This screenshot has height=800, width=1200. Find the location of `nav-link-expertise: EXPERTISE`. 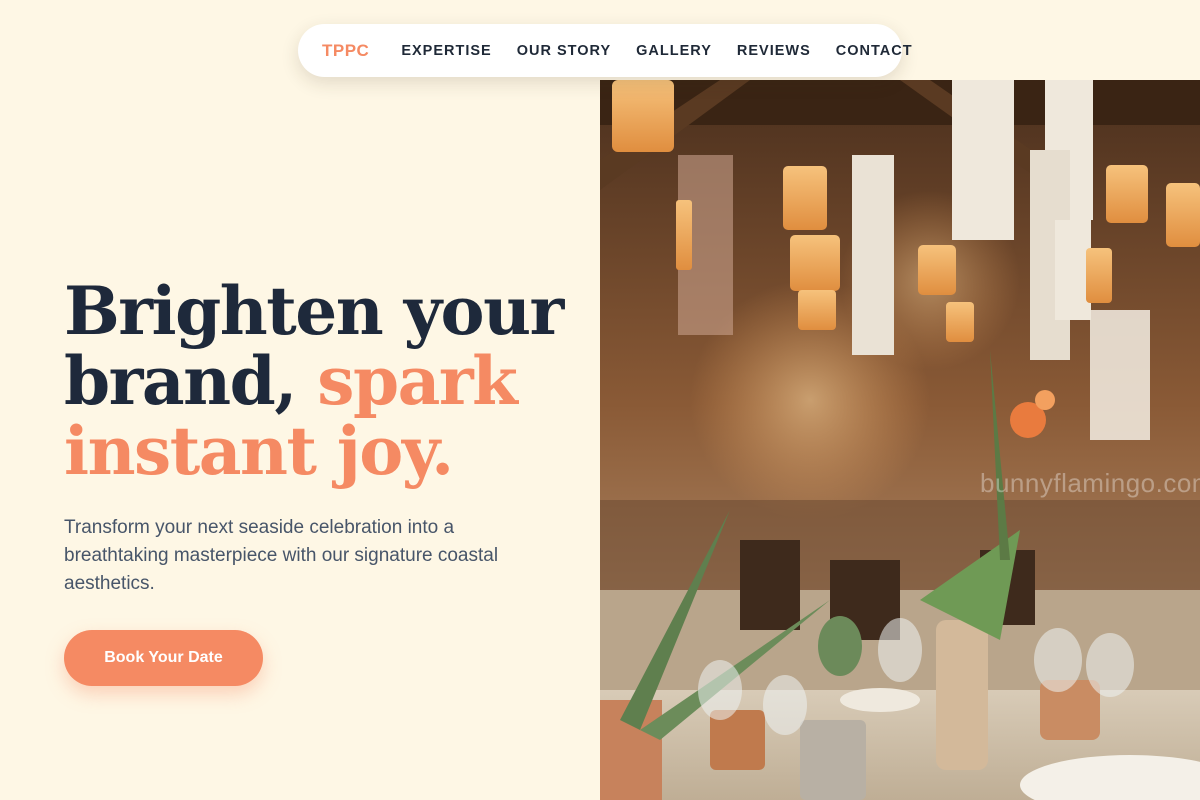

nav-link-expertise: EXPERTISE is located at coordinates (446, 51).